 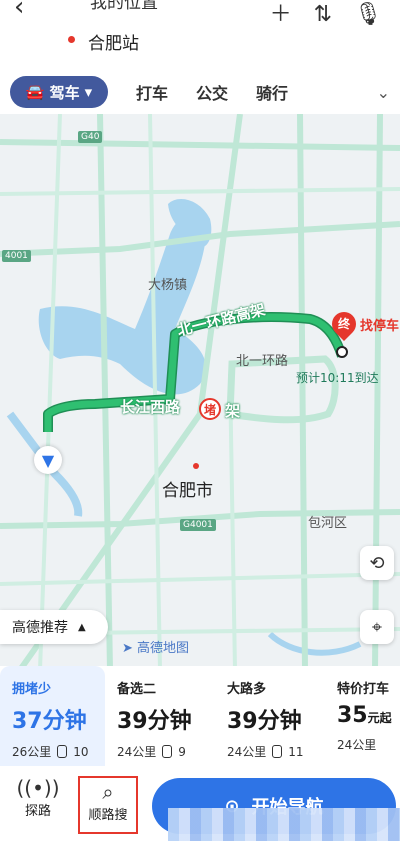 I want to click on top-actions: ＋ ⇅ 🎙, so click(x=326, y=15).